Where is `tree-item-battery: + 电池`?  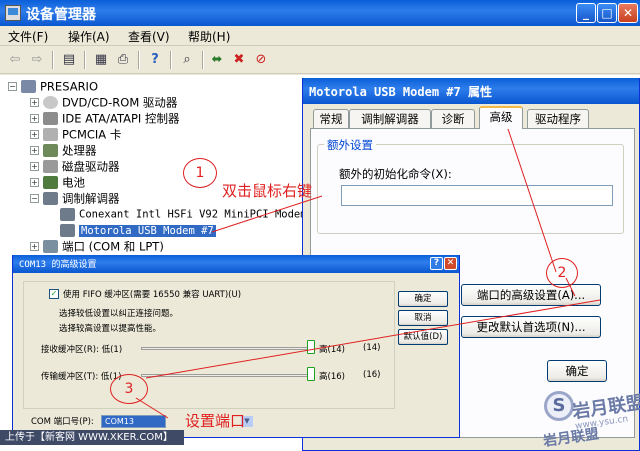
tree-item-battery: + 电池 is located at coordinates (57, 182).